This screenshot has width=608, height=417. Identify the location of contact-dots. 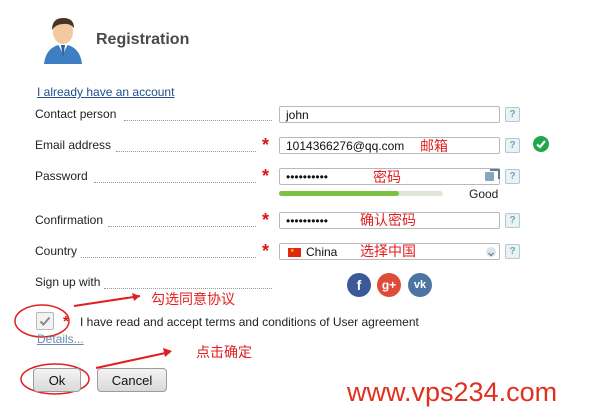
(198, 120).